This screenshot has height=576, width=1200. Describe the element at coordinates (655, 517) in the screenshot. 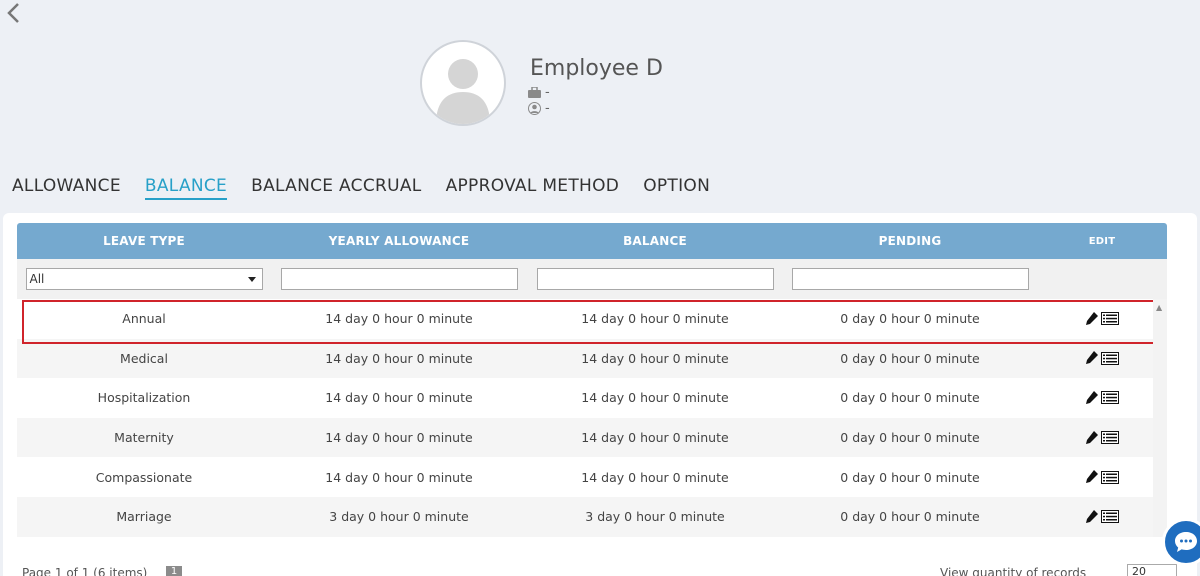

I see `cell-balance: 3 day 0 hour 0 minute` at that location.